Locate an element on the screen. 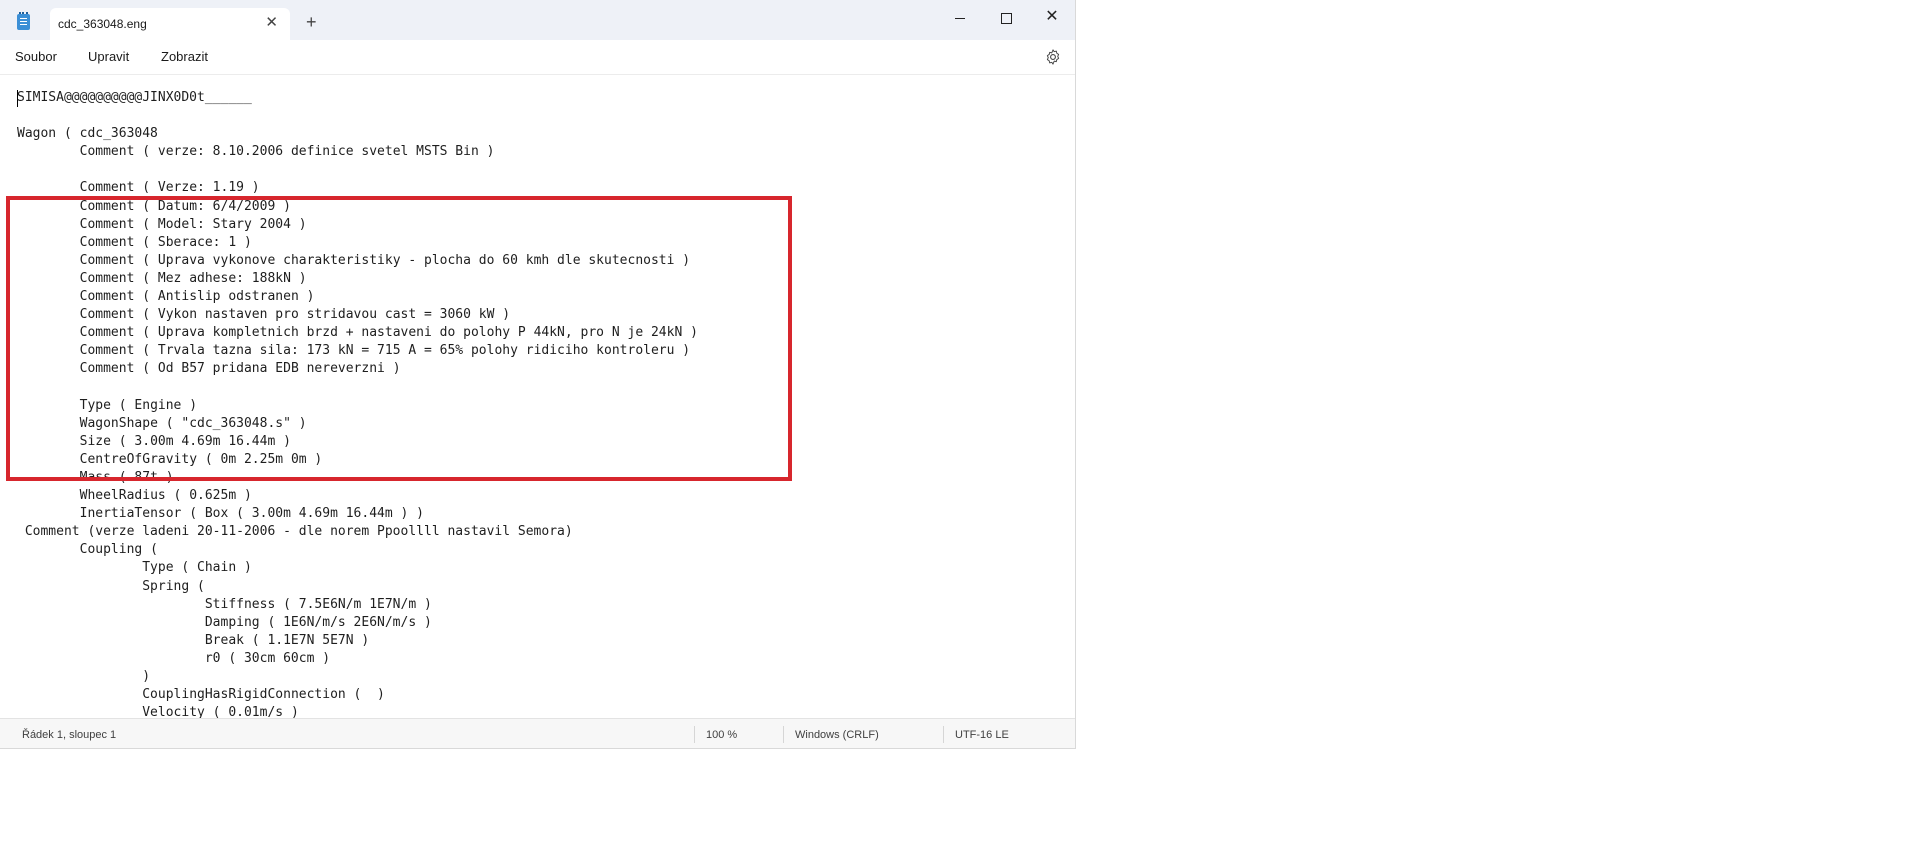  editor-line: Stiffness ( 7.5E6N/m 1E7N/m ) is located at coordinates (224, 604).